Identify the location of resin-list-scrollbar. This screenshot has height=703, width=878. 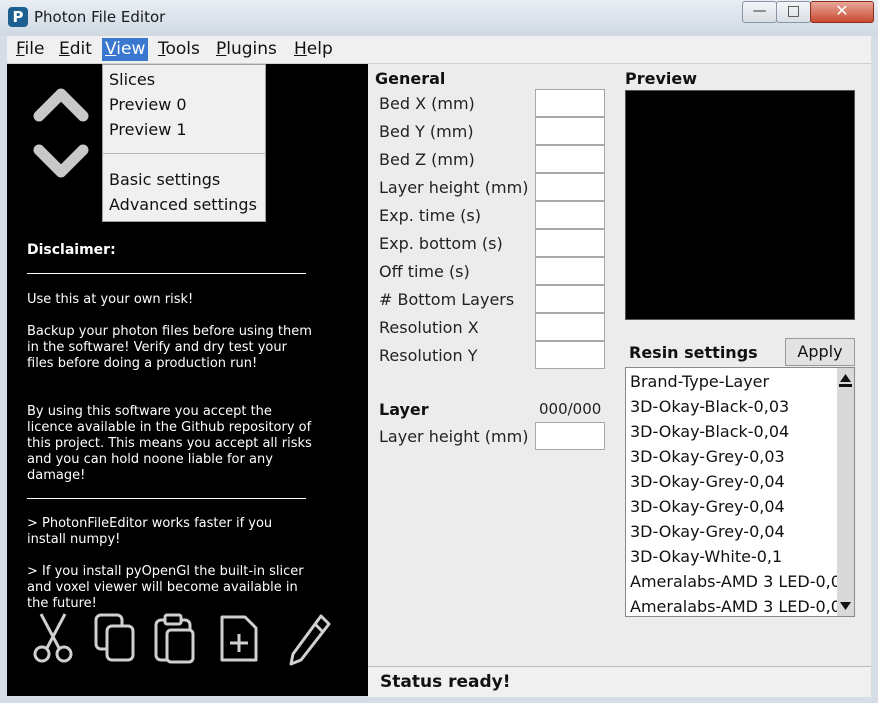
(845, 492).